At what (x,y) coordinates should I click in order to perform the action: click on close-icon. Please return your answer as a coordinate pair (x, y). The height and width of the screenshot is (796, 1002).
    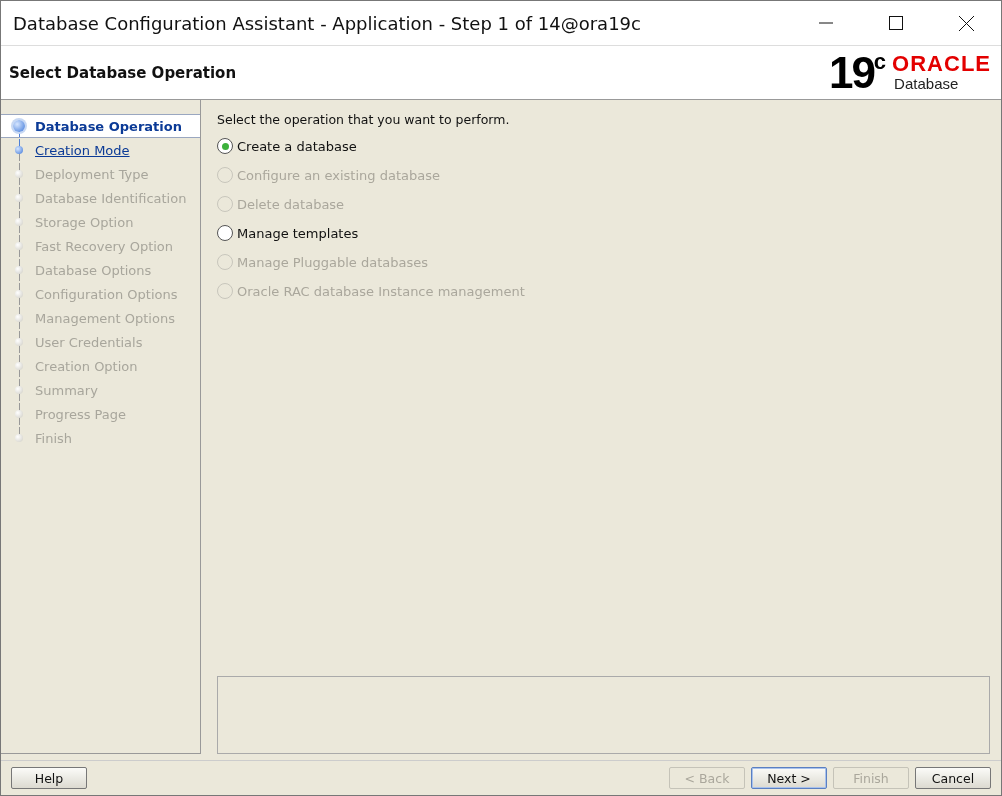
    Looking at the image, I should click on (966, 23).